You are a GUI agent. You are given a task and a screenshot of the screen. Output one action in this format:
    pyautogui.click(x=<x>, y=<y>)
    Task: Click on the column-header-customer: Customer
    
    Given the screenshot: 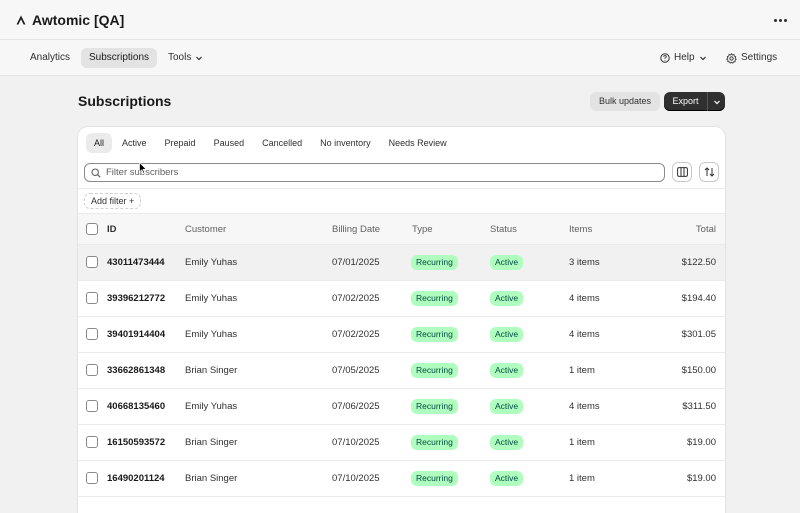 What is the action you would take?
    pyautogui.click(x=205, y=229)
    